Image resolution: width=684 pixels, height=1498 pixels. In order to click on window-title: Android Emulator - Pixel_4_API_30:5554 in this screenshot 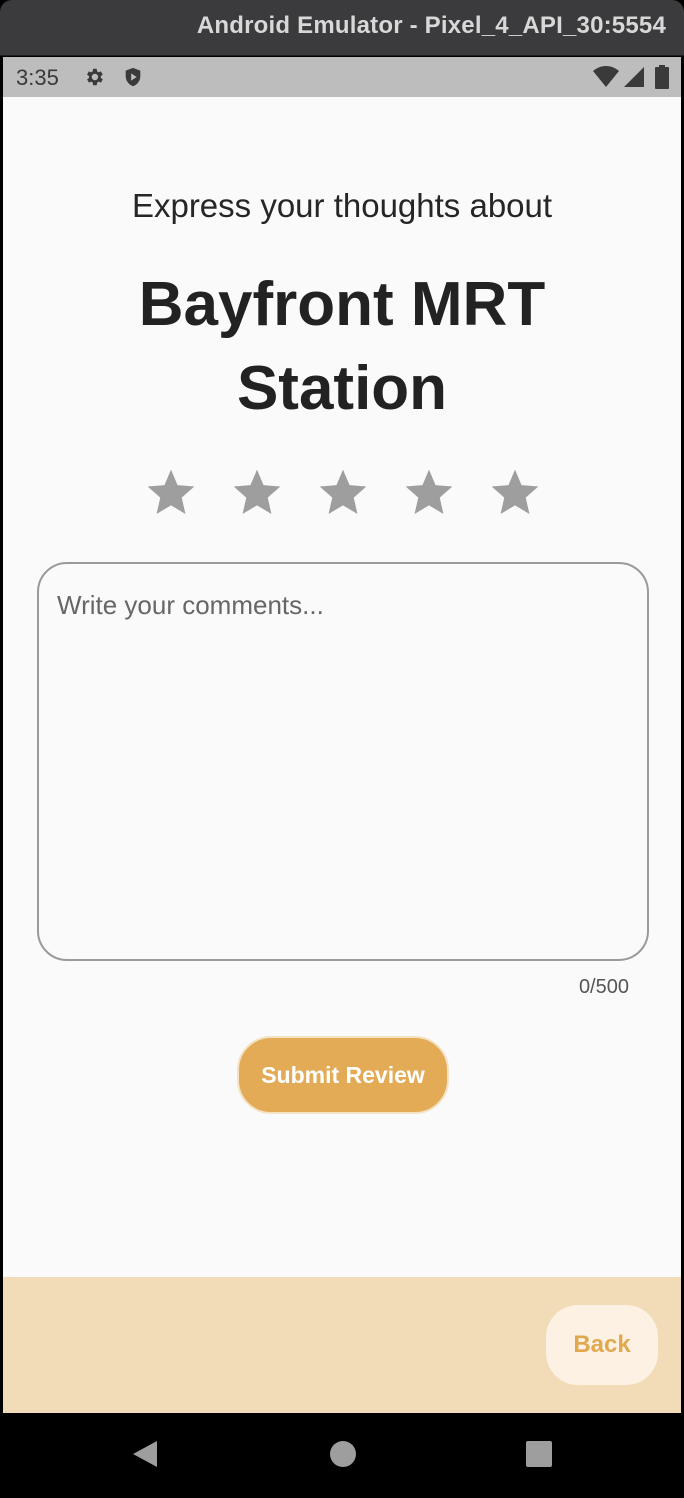, I will do `click(431, 25)`.